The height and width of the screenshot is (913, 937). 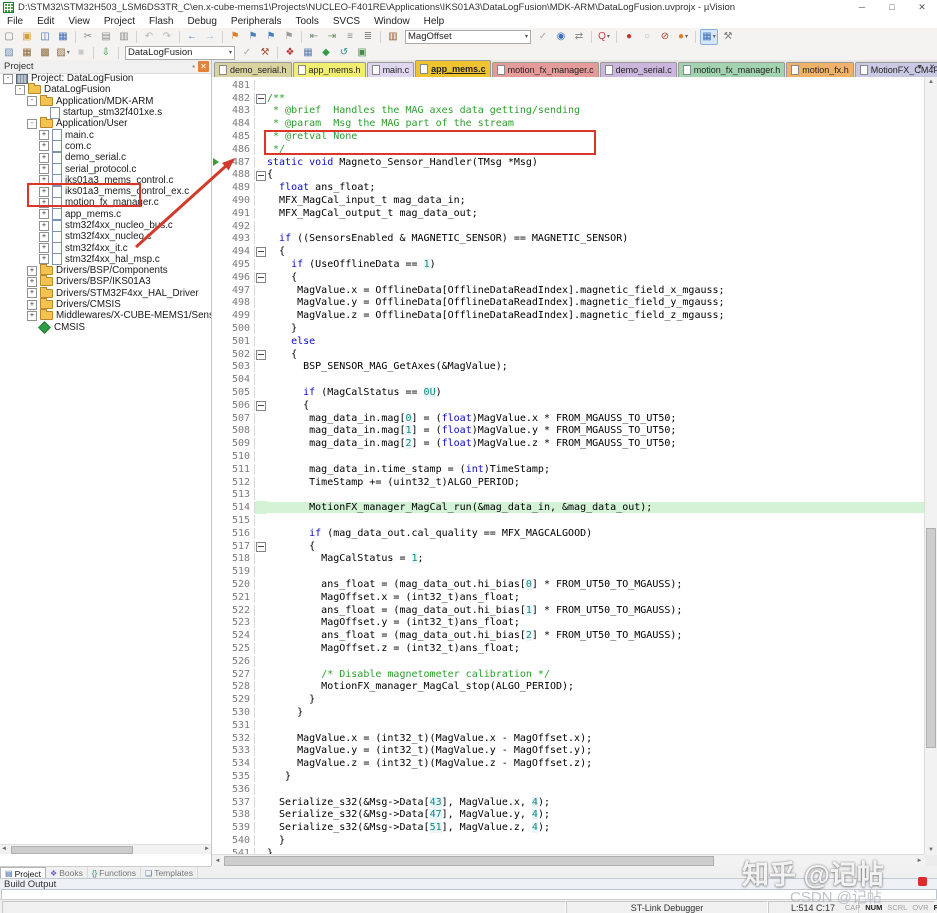 I want to click on pin-icon: ▪, so click(x=193, y=66).